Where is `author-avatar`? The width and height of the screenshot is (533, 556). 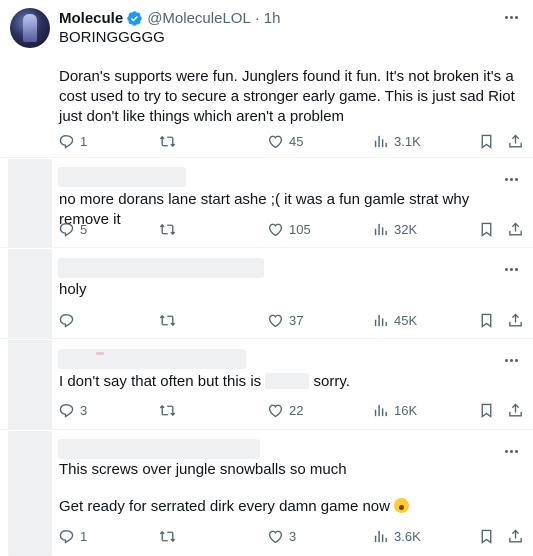 author-avatar is located at coordinates (30, 28).